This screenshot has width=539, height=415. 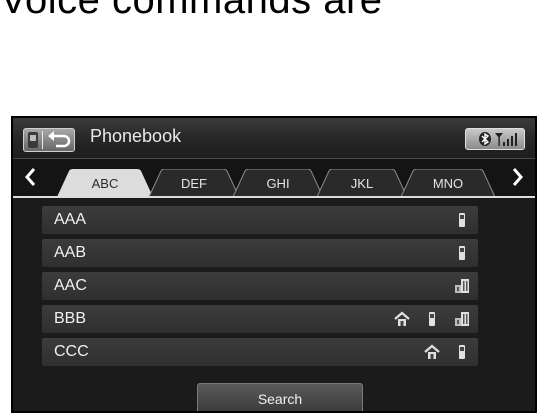 I want to click on tab-label: GHI, so click(x=278, y=183).